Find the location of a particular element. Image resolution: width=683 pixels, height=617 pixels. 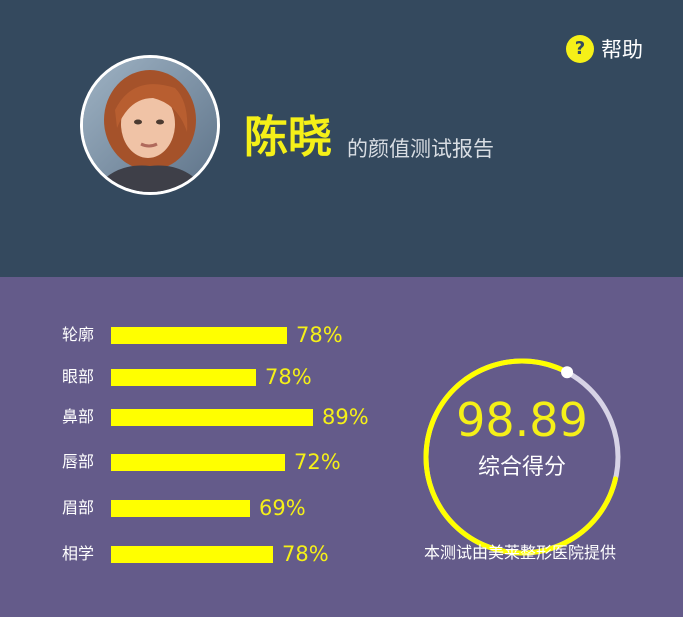

feature-score-row: 鼻部 89% is located at coordinates (200, 417).